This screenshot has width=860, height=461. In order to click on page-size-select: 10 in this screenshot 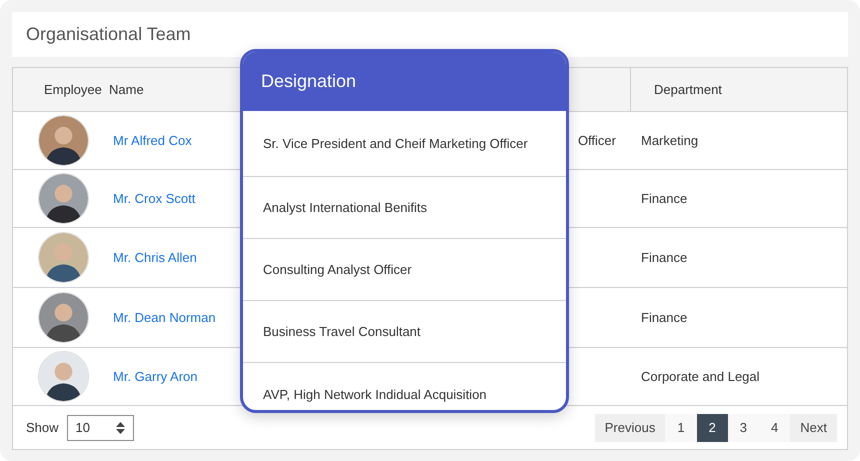, I will do `click(100, 427)`.